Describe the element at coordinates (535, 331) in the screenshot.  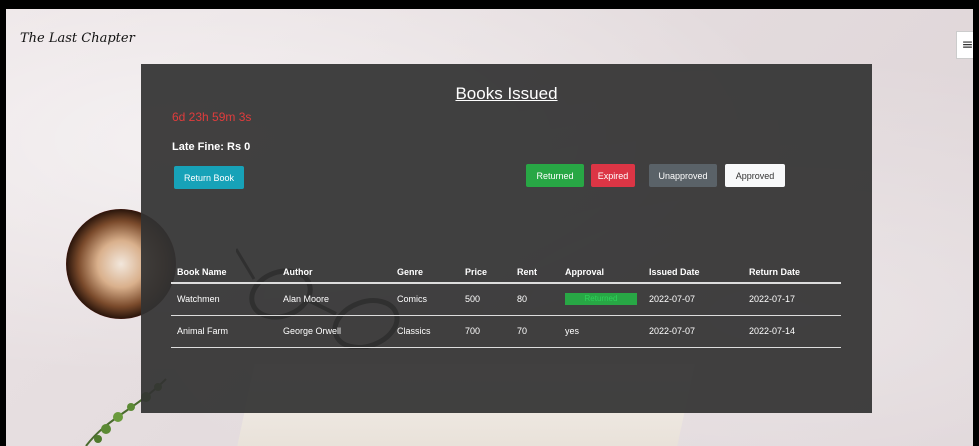
I see `rent-cell: 70` at that location.